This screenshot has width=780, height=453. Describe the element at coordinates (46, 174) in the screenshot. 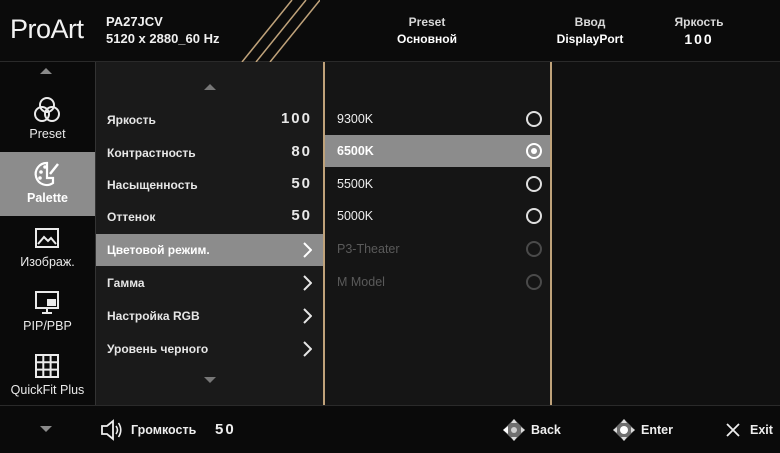

I see `palette-icon` at that location.